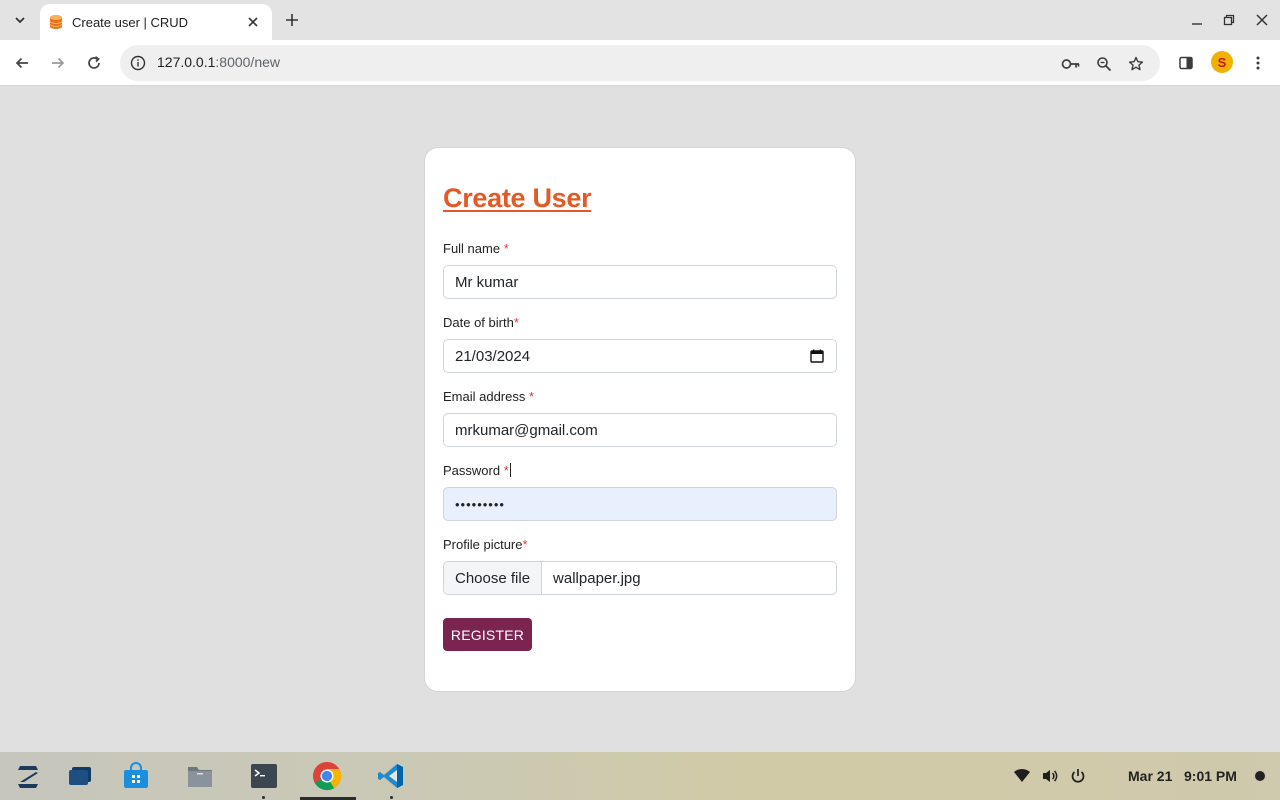  I want to click on plus-icon, so click(292, 20).